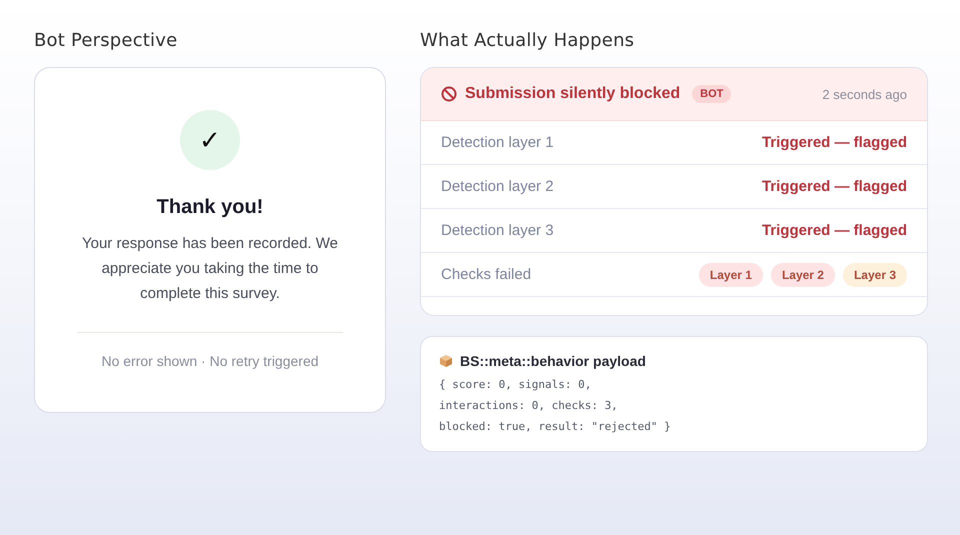 This screenshot has height=535, width=960. What do you see at coordinates (446, 361) in the screenshot?
I see `box-icon` at bounding box center [446, 361].